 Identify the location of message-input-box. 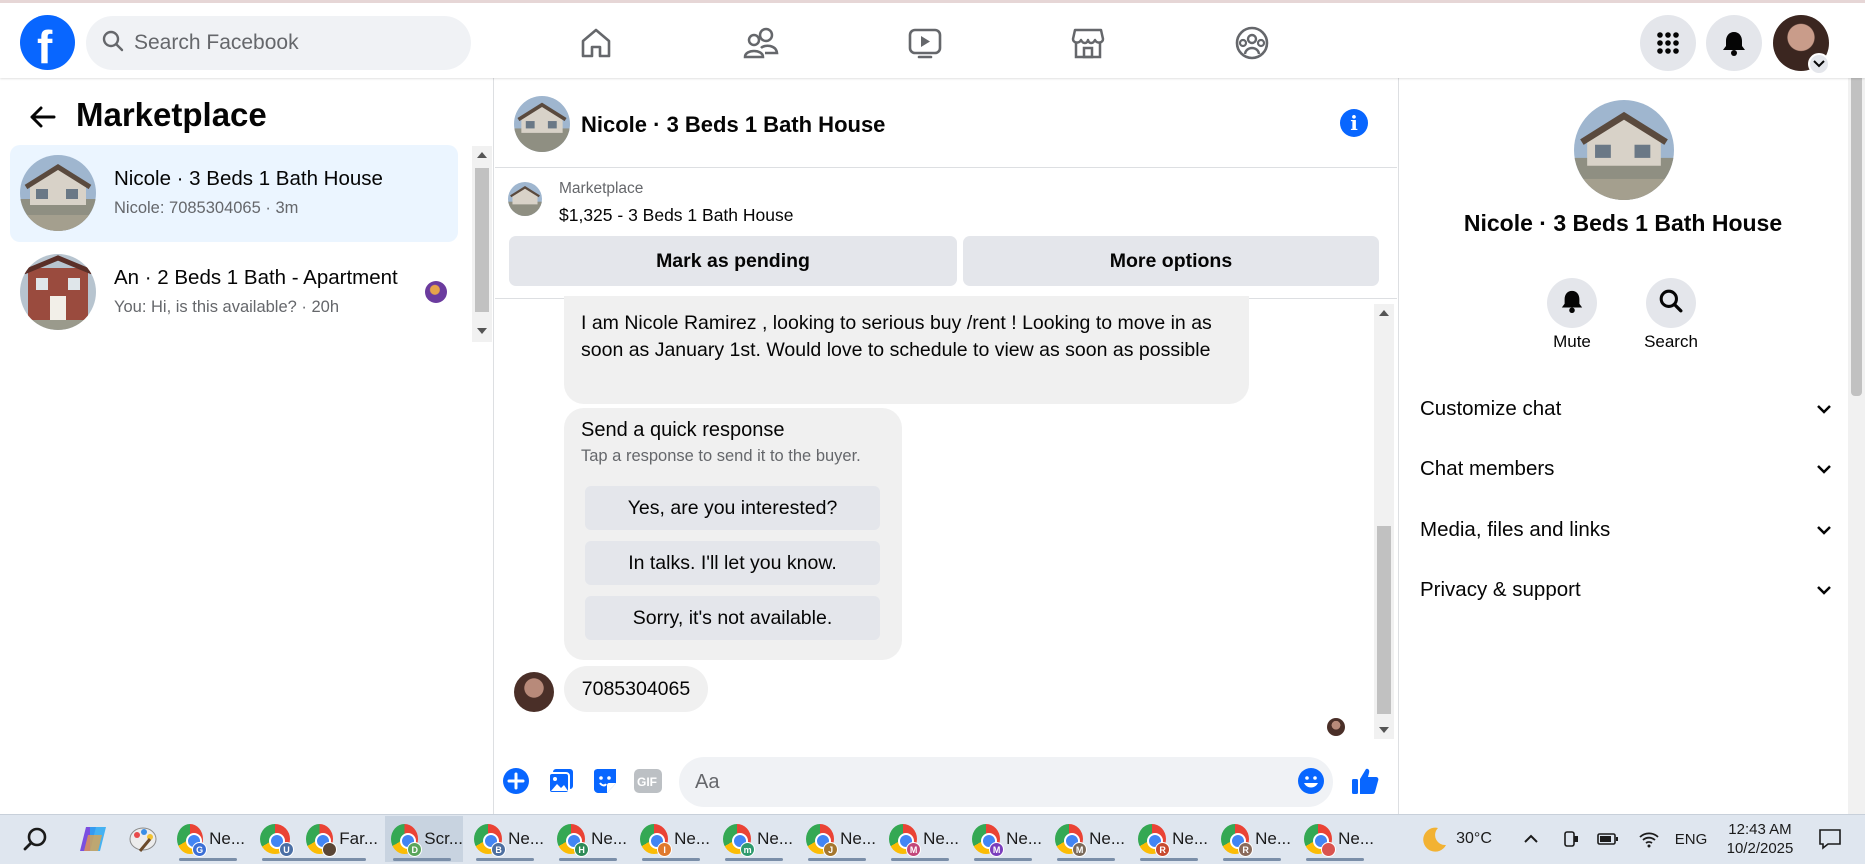
(1006, 782).